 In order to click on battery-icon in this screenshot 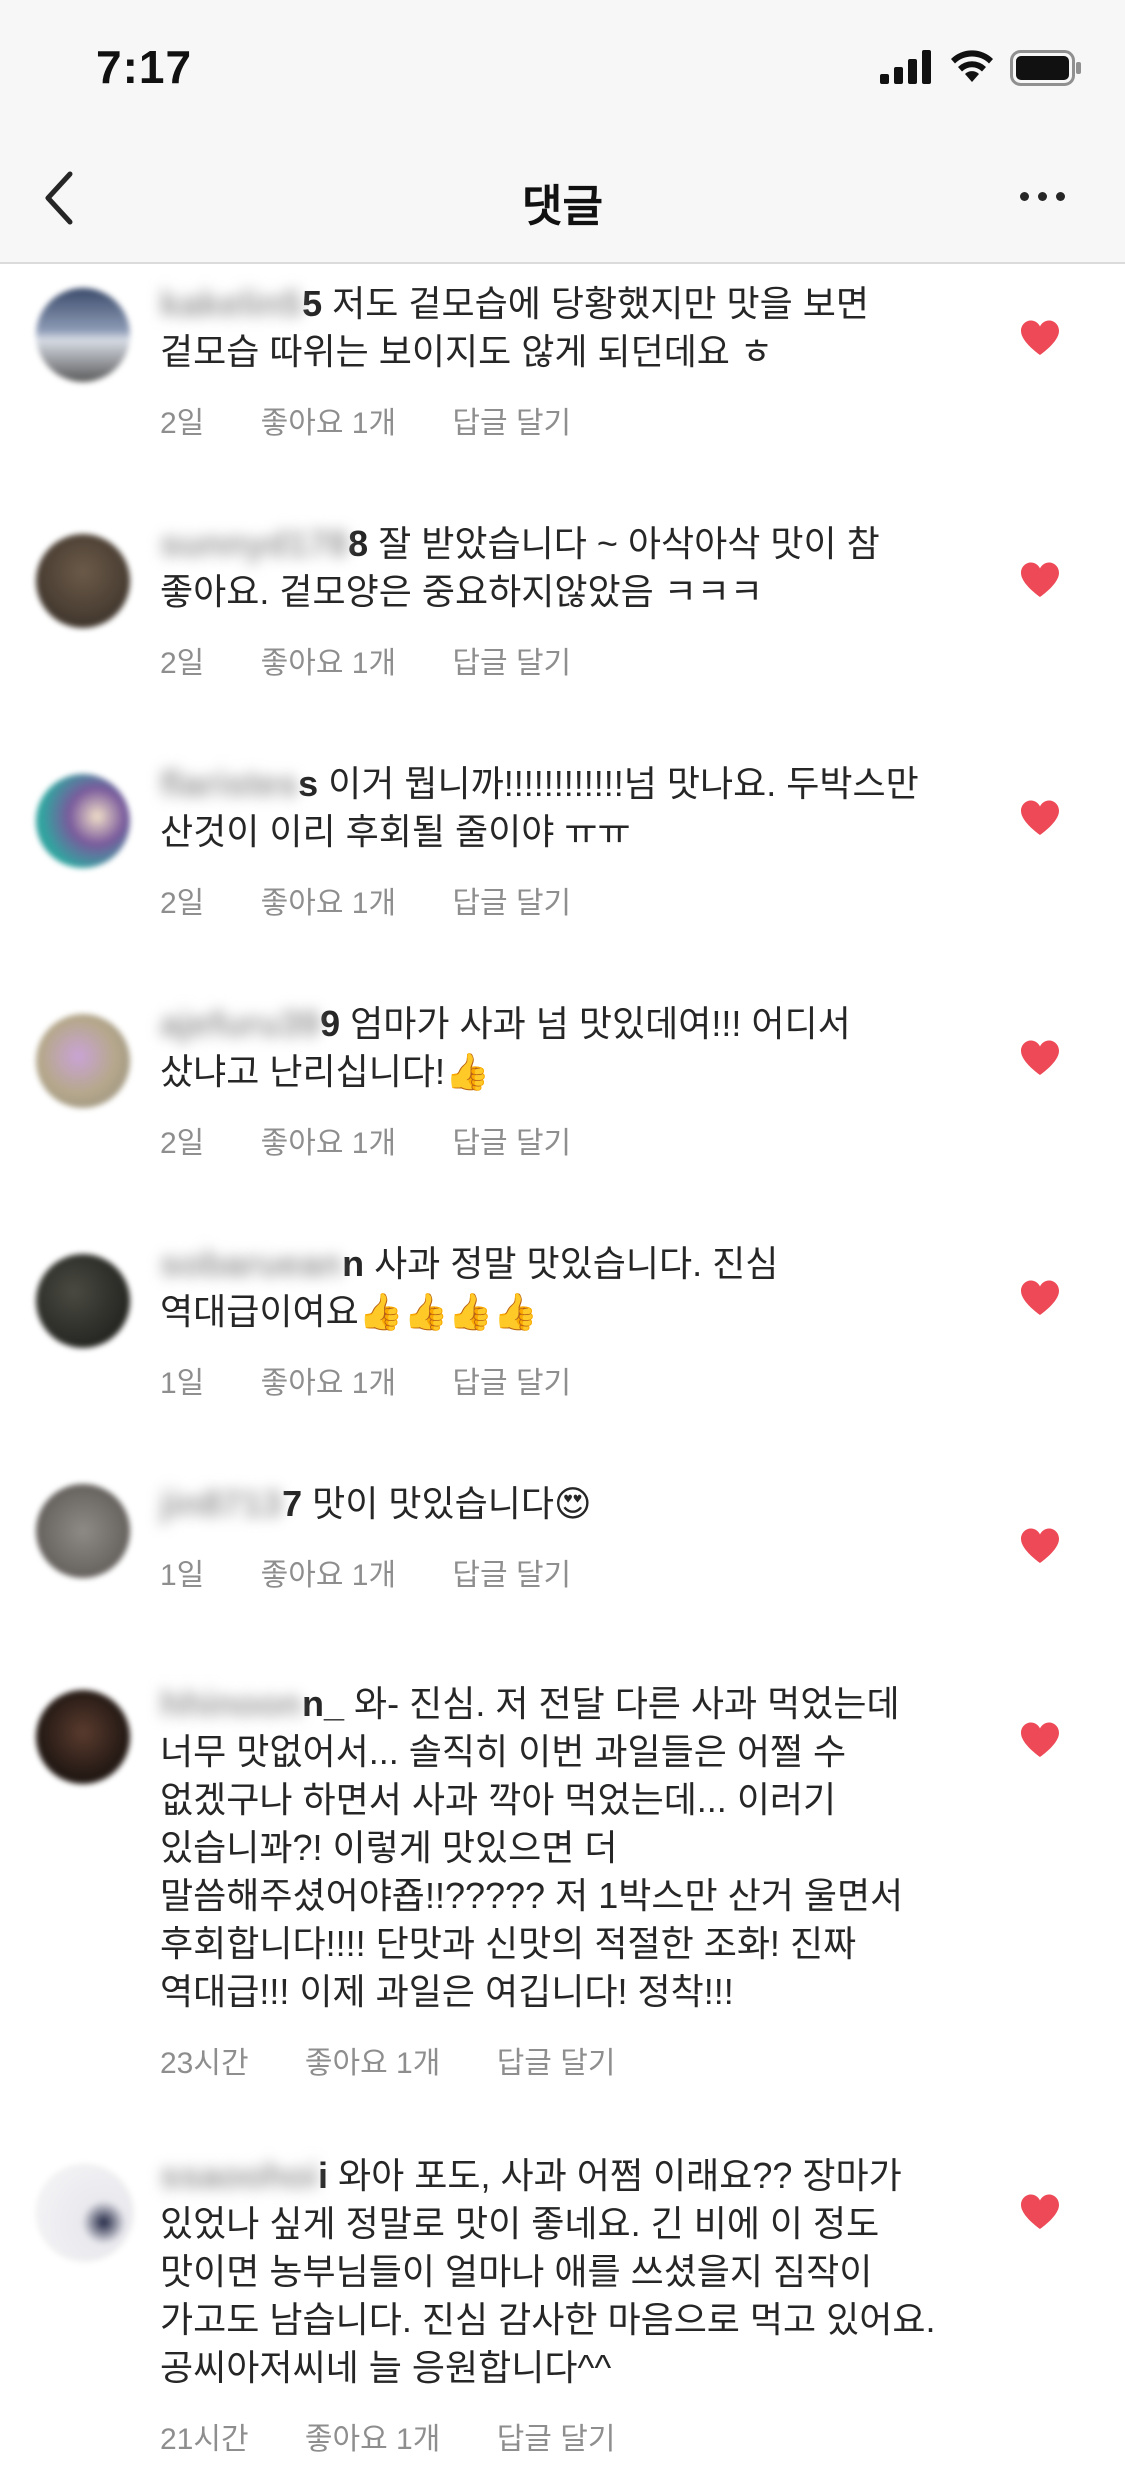, I will do `click(1045, 68)`.